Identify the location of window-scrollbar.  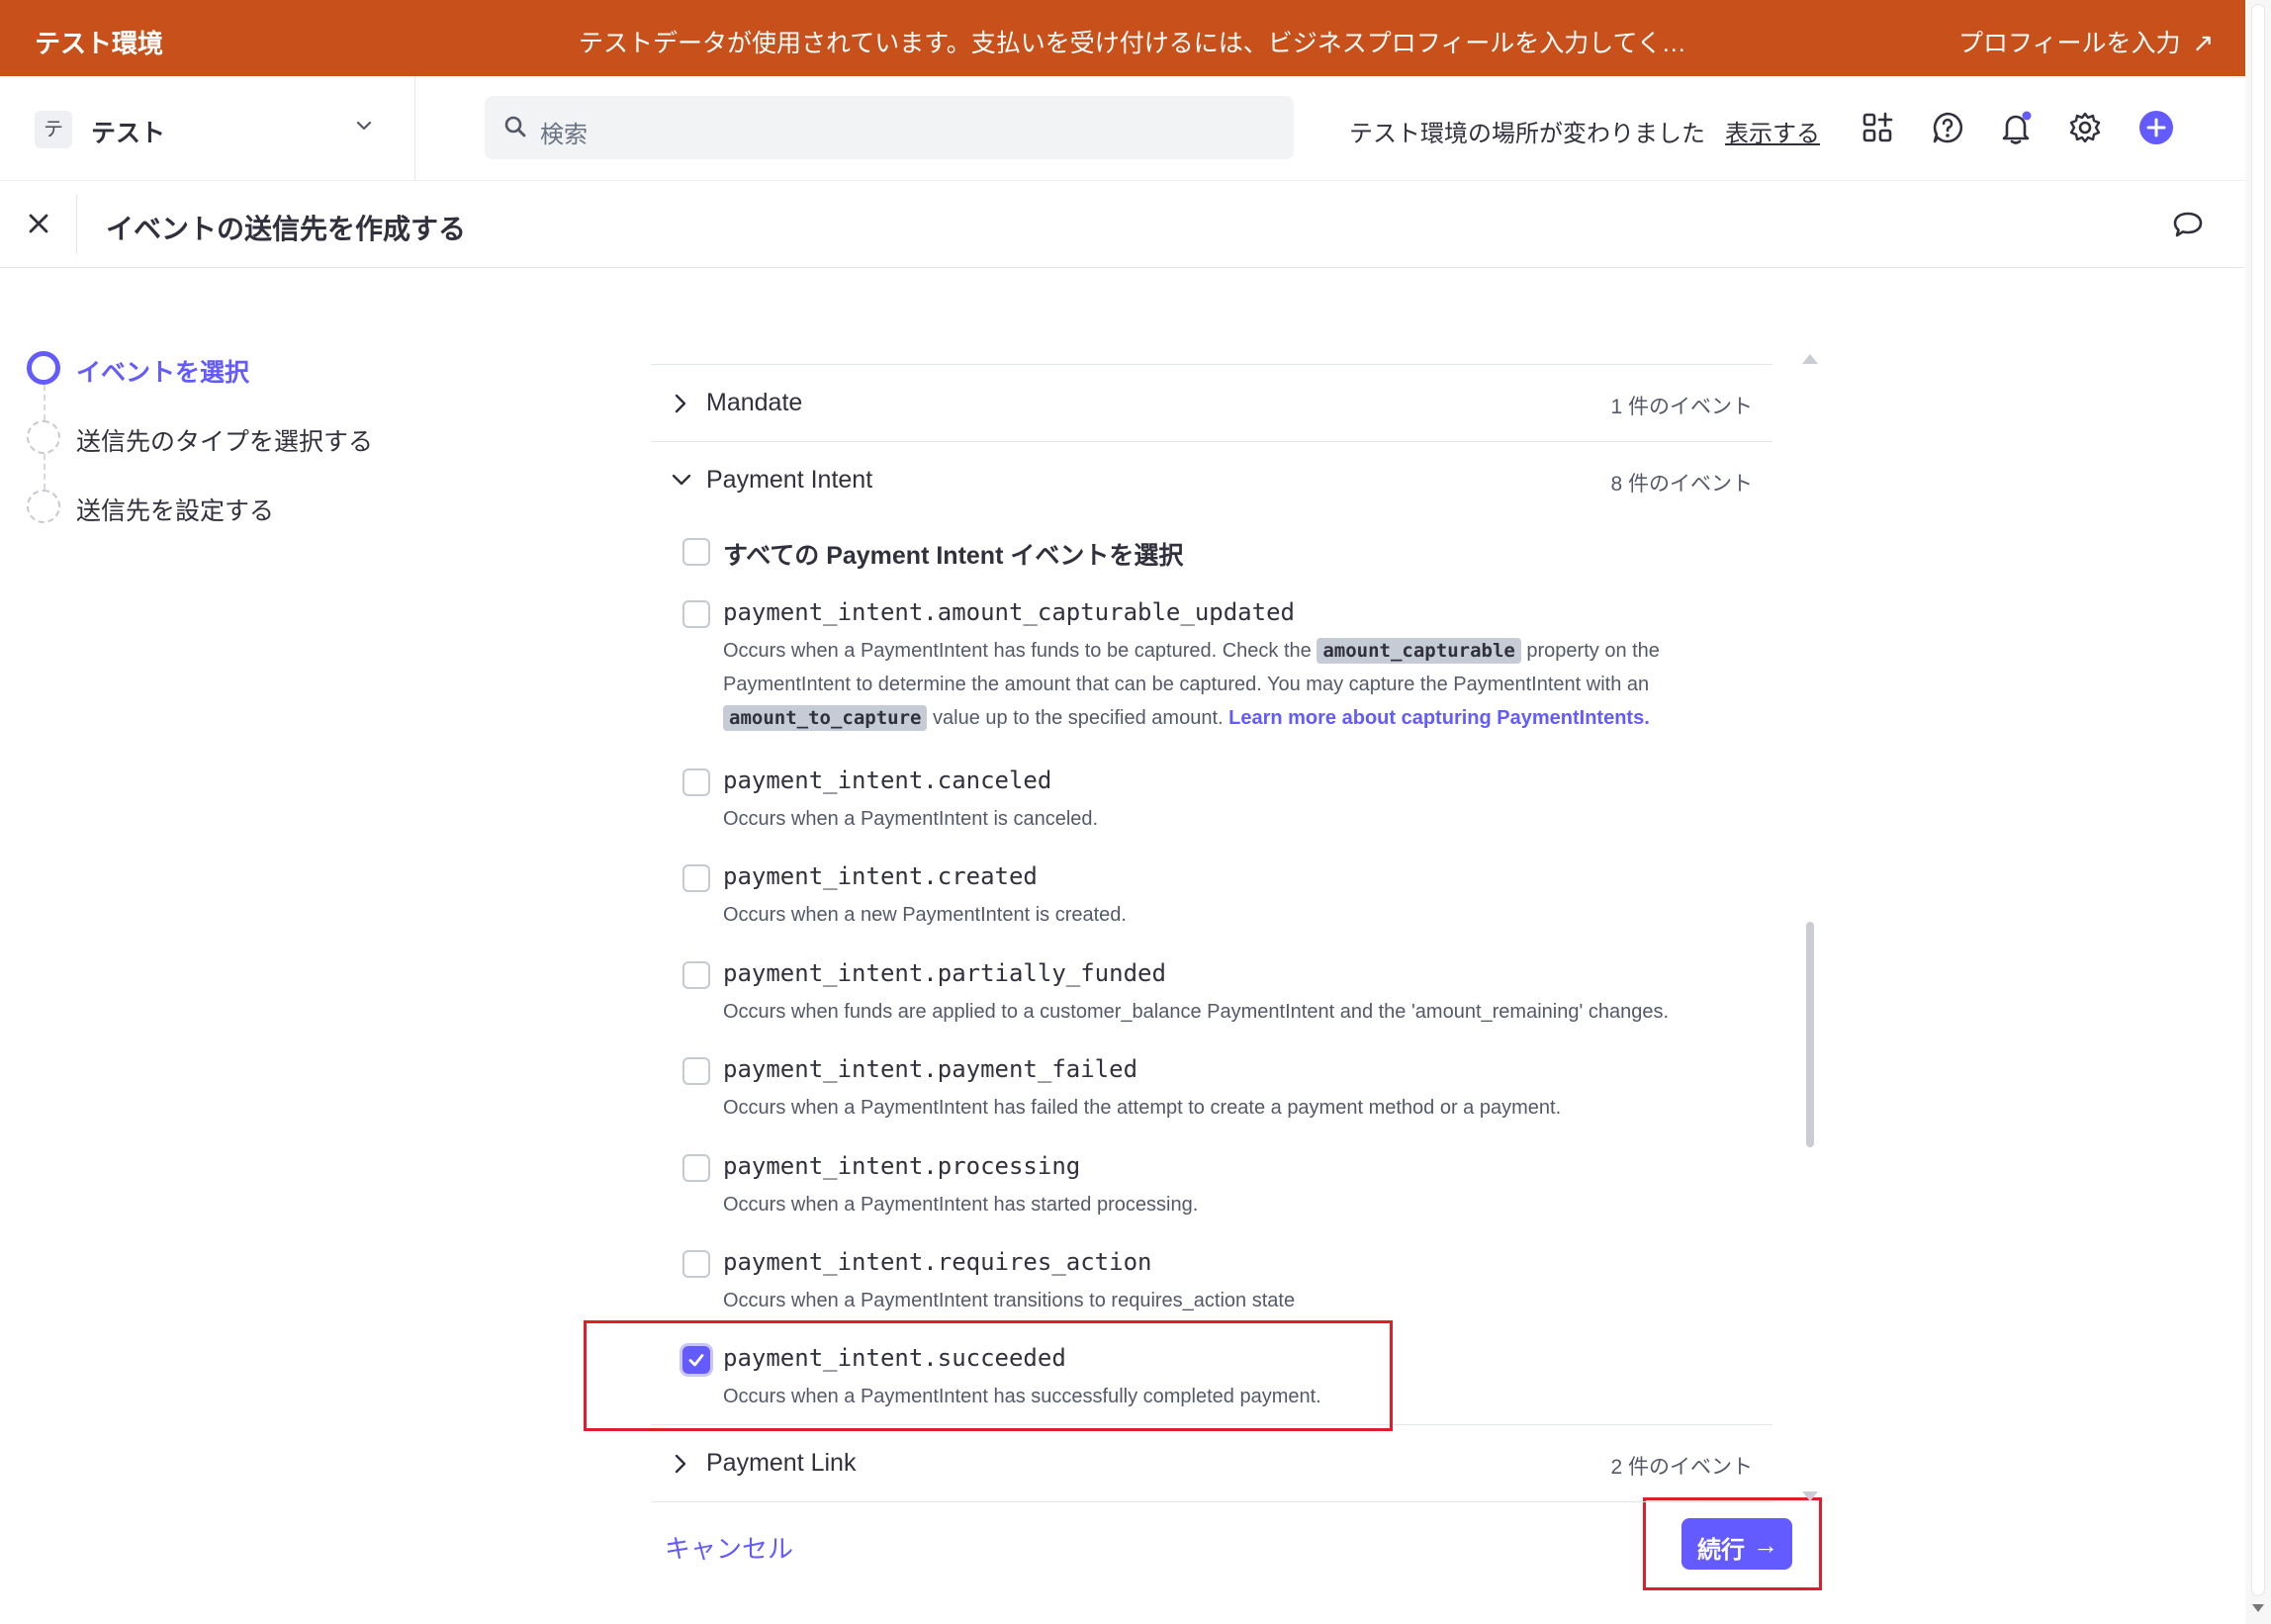
(2258, 812).